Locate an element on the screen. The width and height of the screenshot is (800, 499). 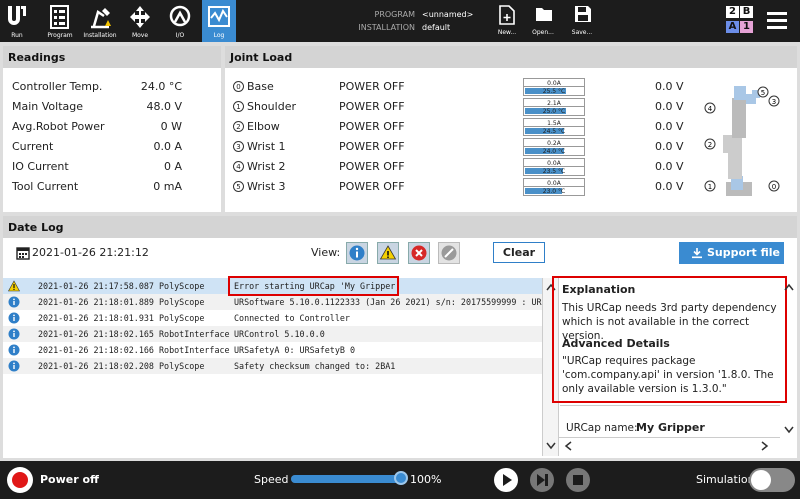
reading-value: 24.0 °C is located at coordinates (161, 86).